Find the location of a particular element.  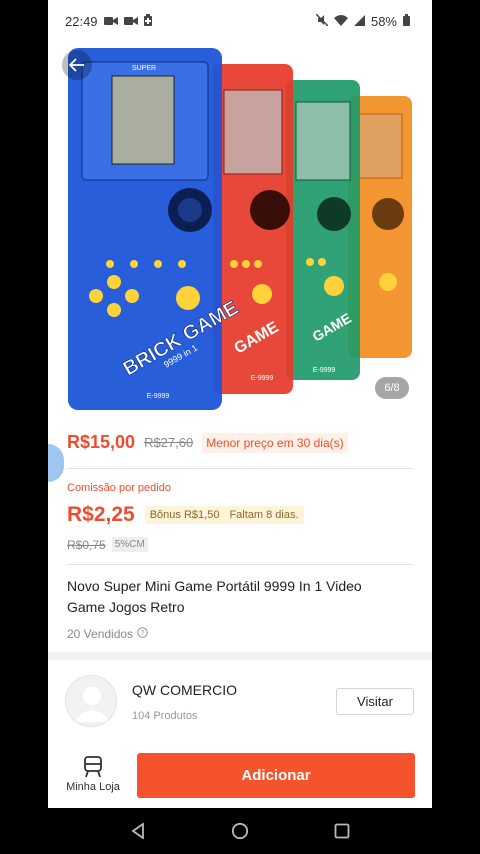

store-section: QW COMERCIO 104 Produtos Visitar is located at coordinates (240, 704).